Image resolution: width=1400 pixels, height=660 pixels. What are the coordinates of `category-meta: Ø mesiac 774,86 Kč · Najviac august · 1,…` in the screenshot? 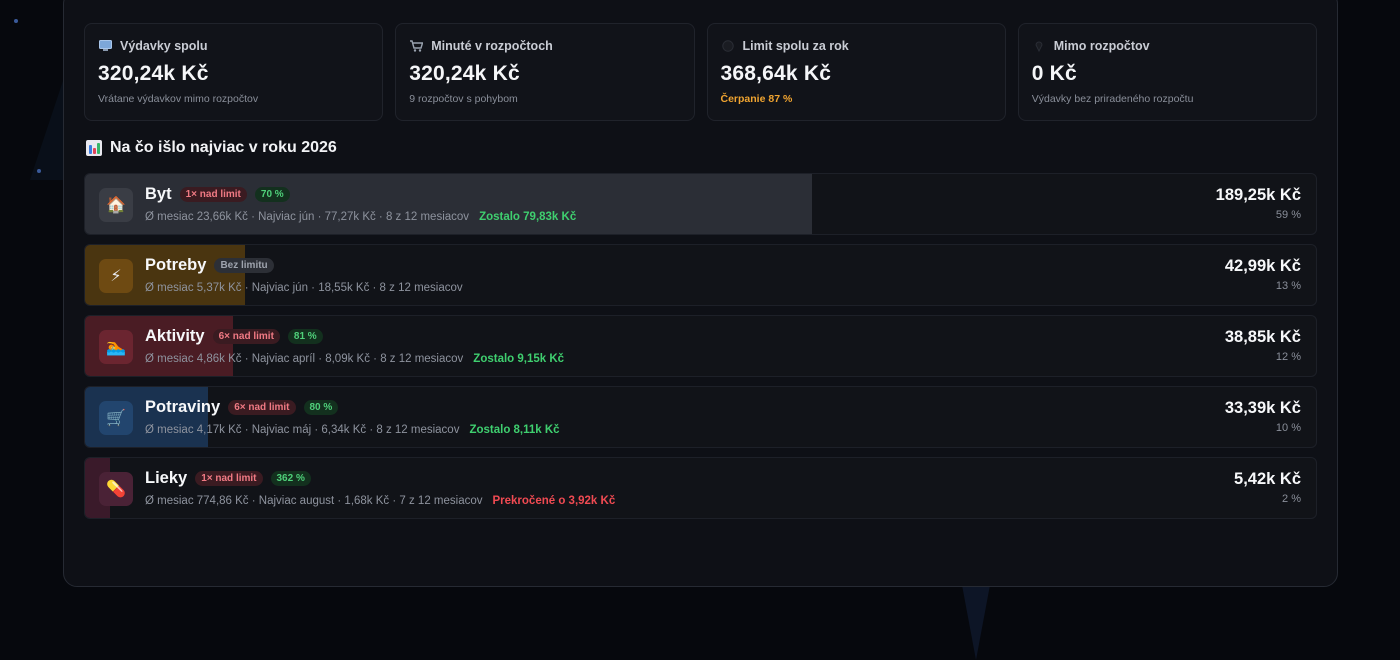 It's located at (380, 501).